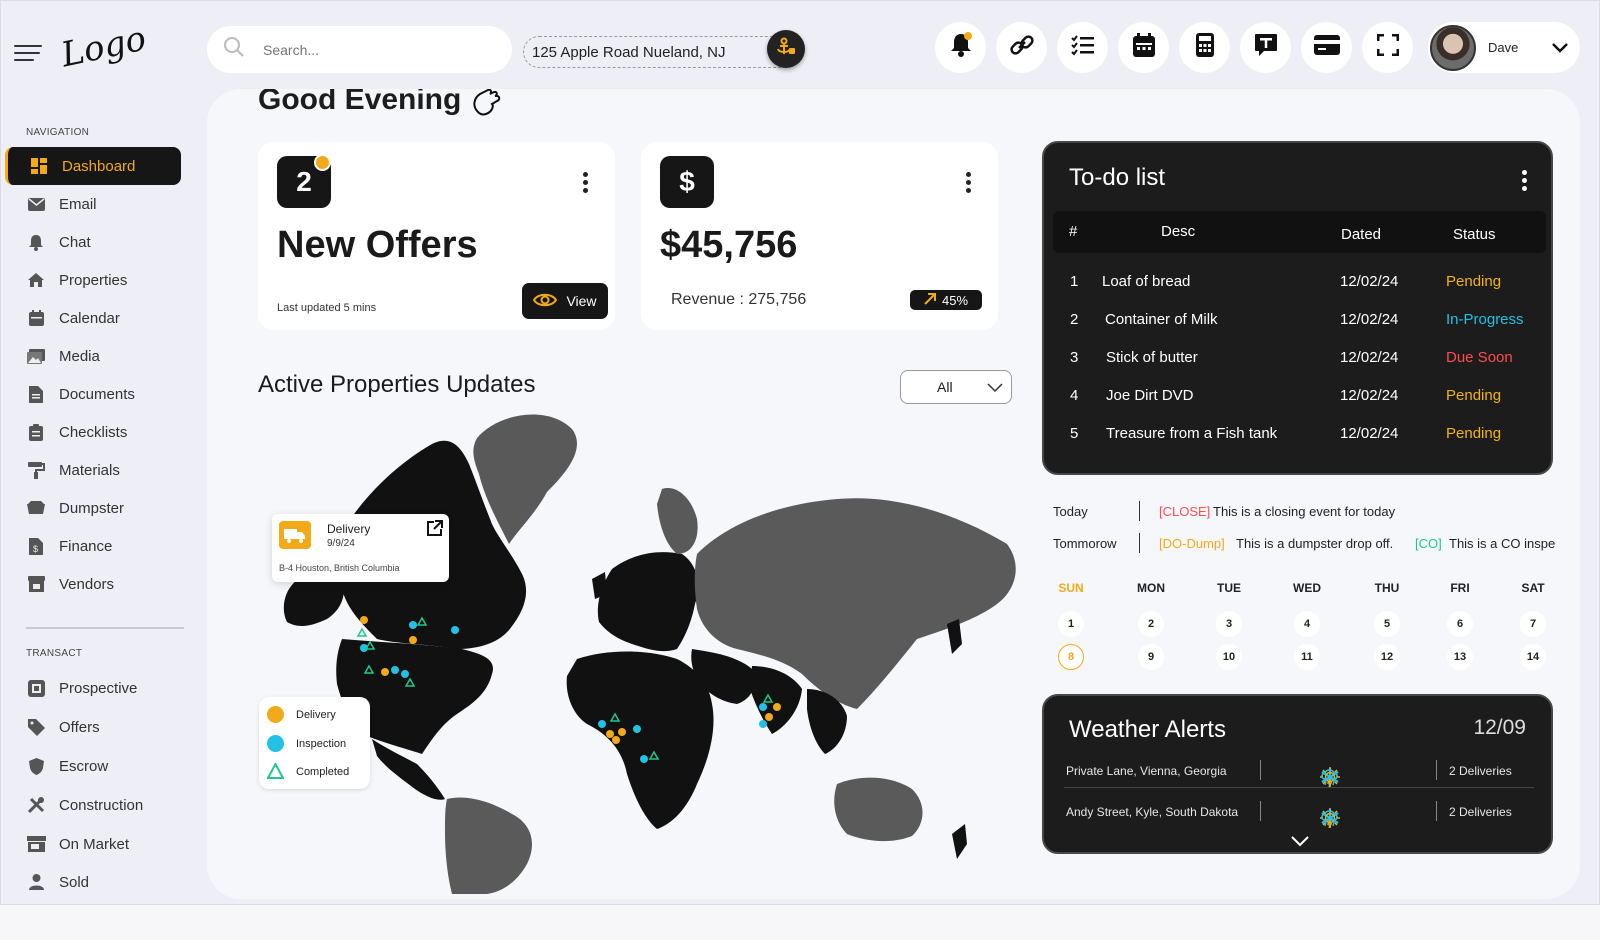 The image size is (1600, 940). I want to click on row-status: Due Soon, so click(1479, 357).